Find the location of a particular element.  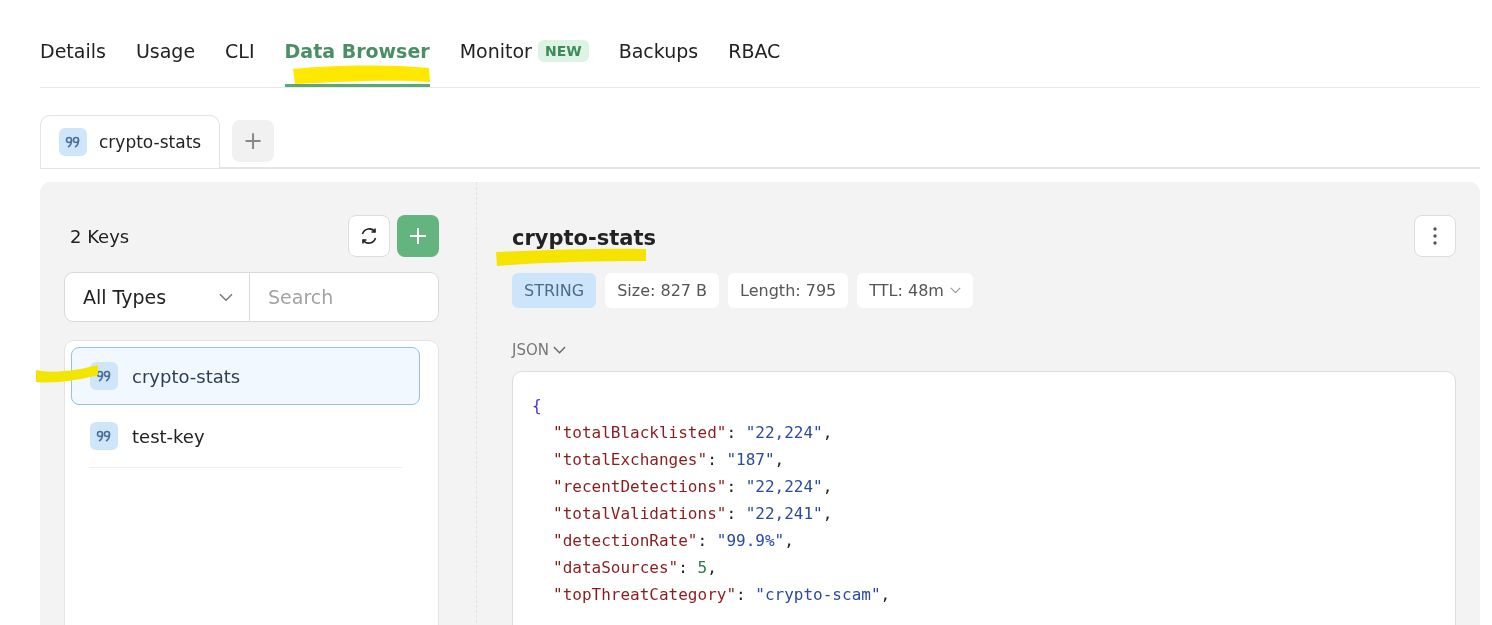

add-key-button is located at coordinates (418, 236).